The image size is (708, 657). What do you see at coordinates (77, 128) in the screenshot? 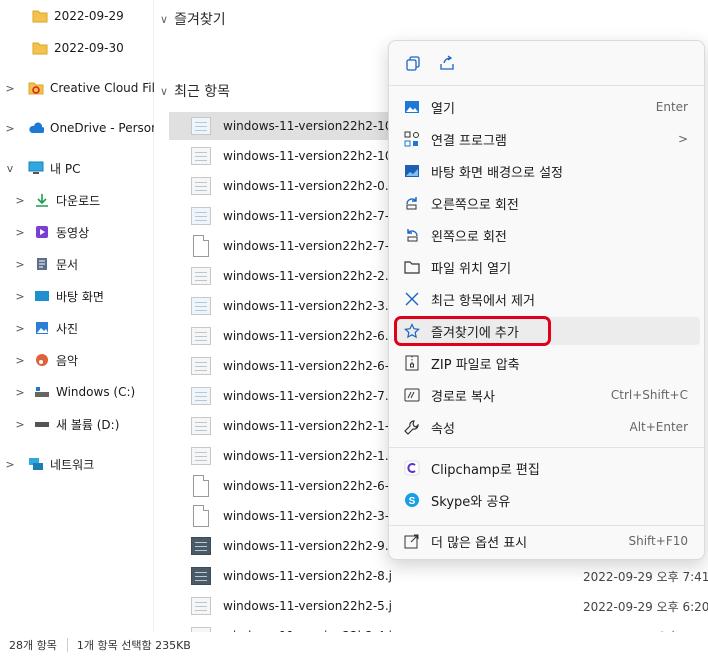
I see `nav-item-onedrive: > OneDrive - Personal` at bounding box center [77, 128].